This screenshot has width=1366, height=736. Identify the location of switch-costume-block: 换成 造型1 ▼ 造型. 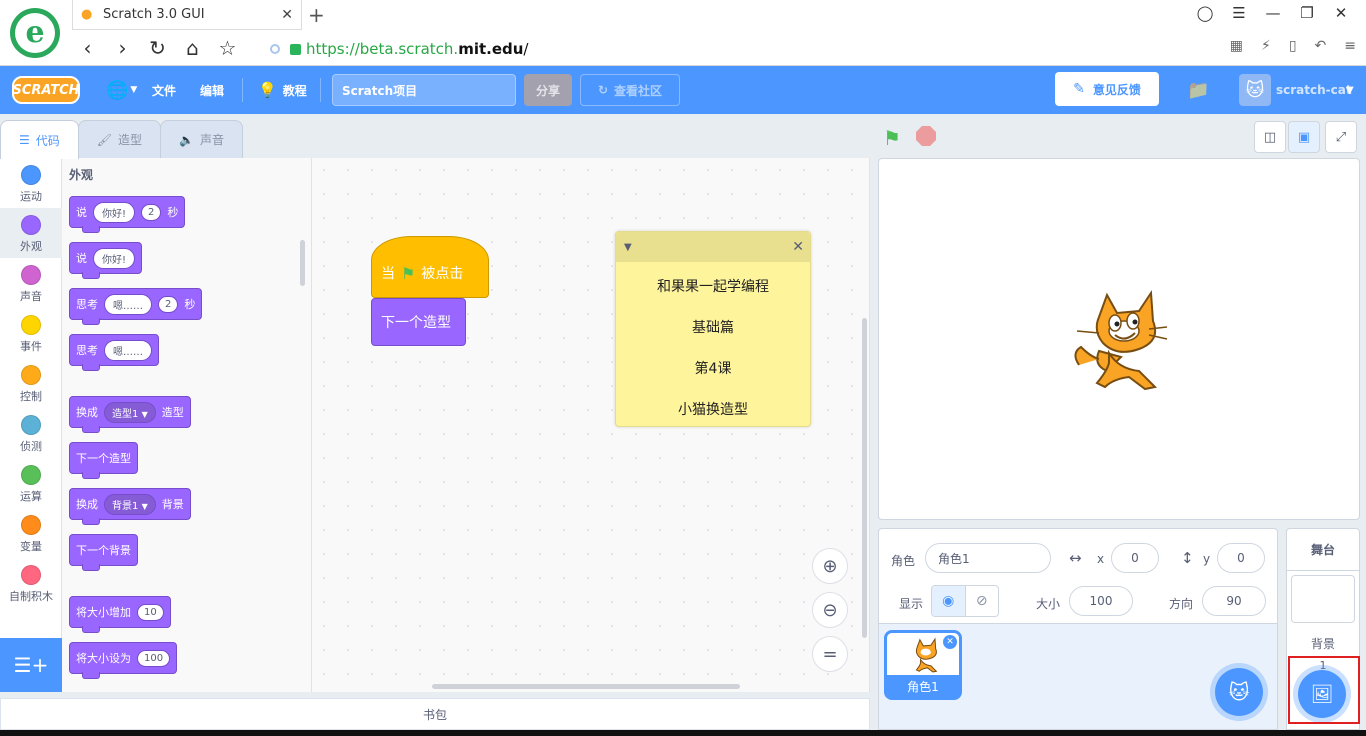
(130, 414).